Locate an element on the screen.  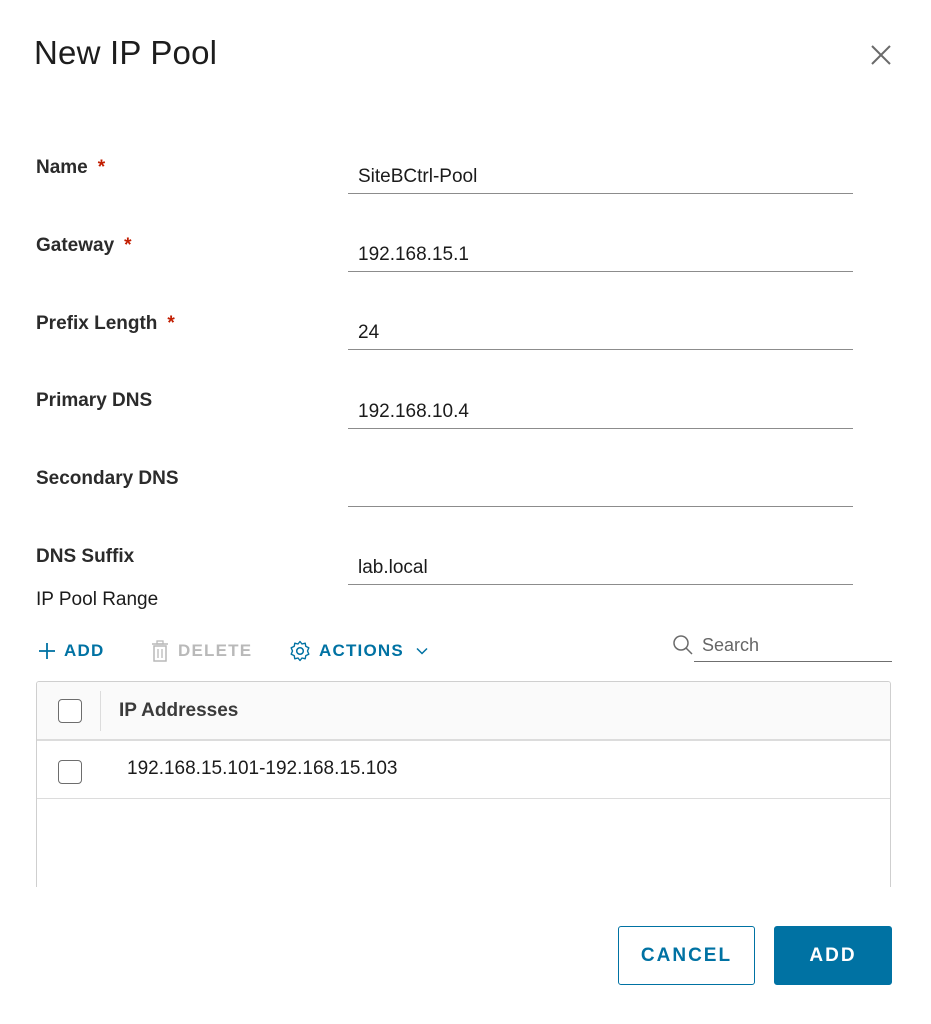
dns-suffix-field is located at coordinates (600, 568).